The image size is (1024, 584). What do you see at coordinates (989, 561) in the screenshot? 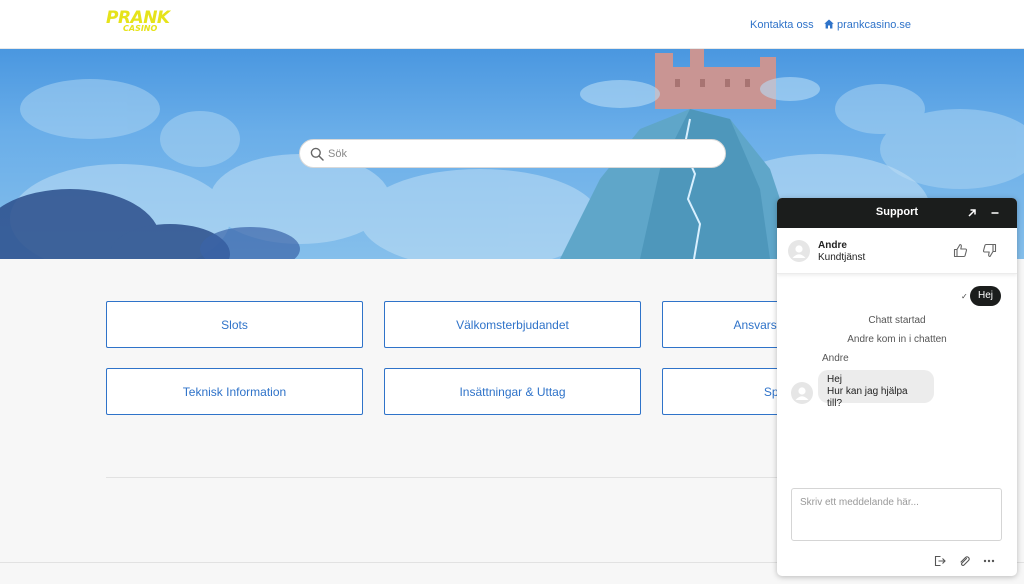
I see `more-icon` at bounding box center [989, 561].